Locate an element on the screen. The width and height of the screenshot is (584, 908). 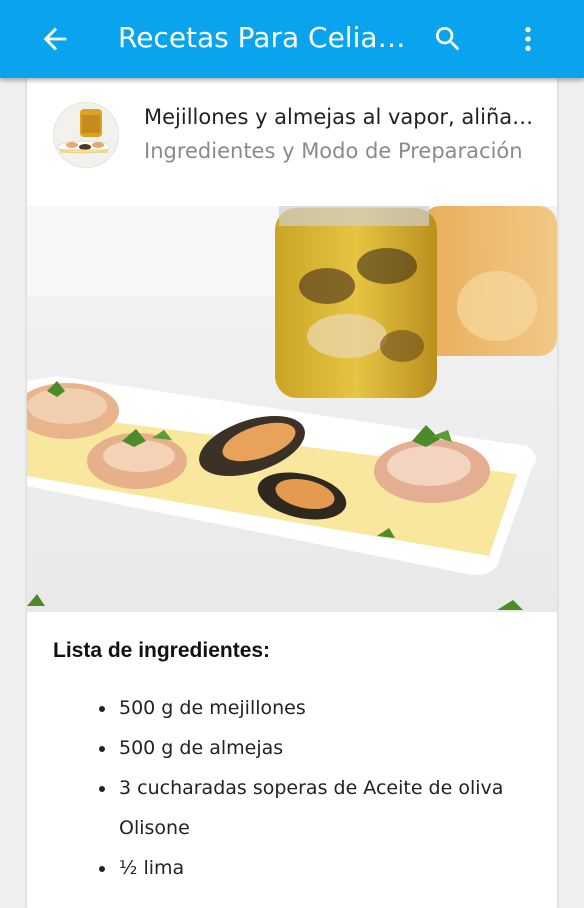
app-title: Recetas Para Celiacos is located at coordinates (268, 37).